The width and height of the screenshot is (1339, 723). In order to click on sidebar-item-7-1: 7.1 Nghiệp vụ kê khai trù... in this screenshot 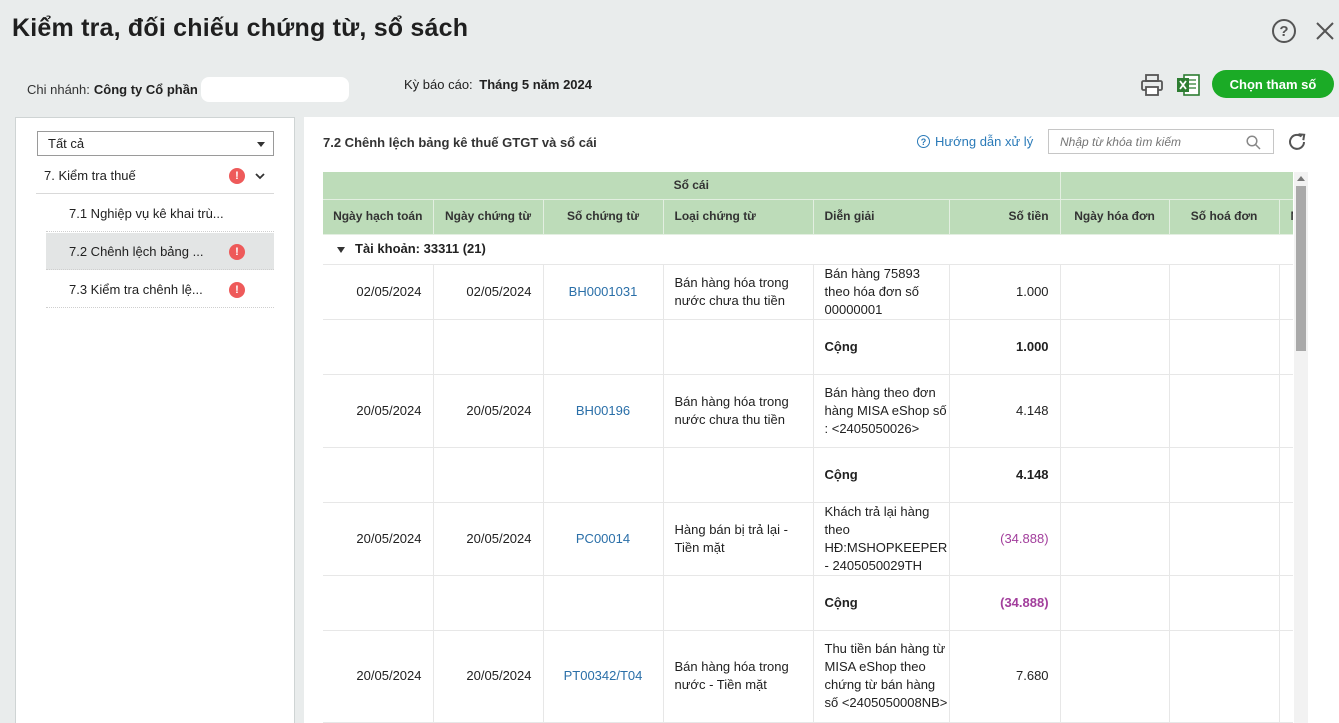, I will do `click(160, 213)`.